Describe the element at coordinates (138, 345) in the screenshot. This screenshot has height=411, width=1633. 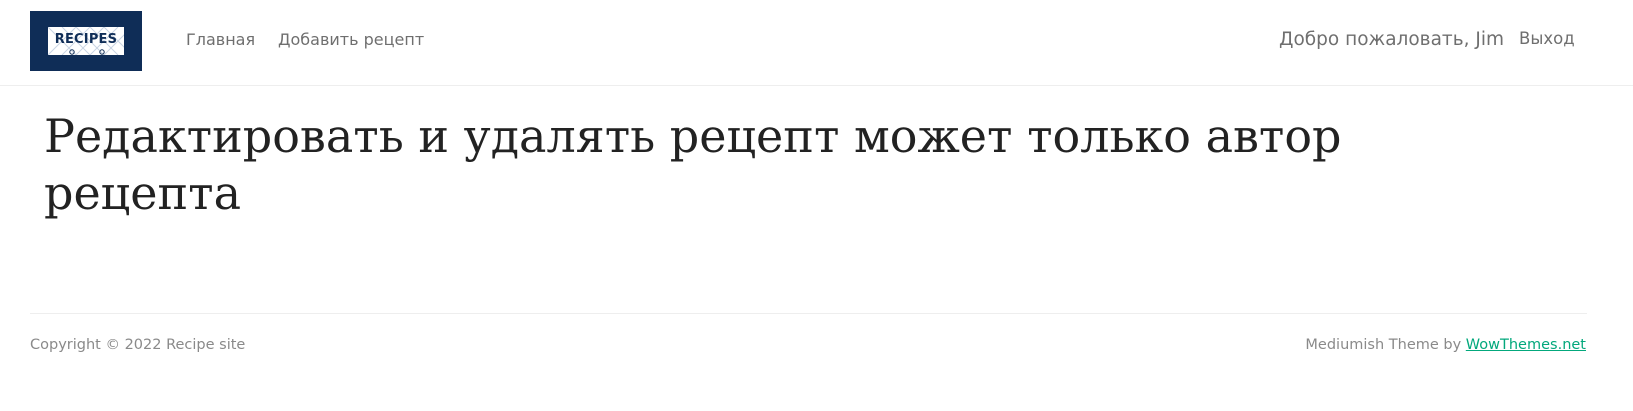
I see `footer-copyright: Copyright © 2022 Recipe site` at that location.